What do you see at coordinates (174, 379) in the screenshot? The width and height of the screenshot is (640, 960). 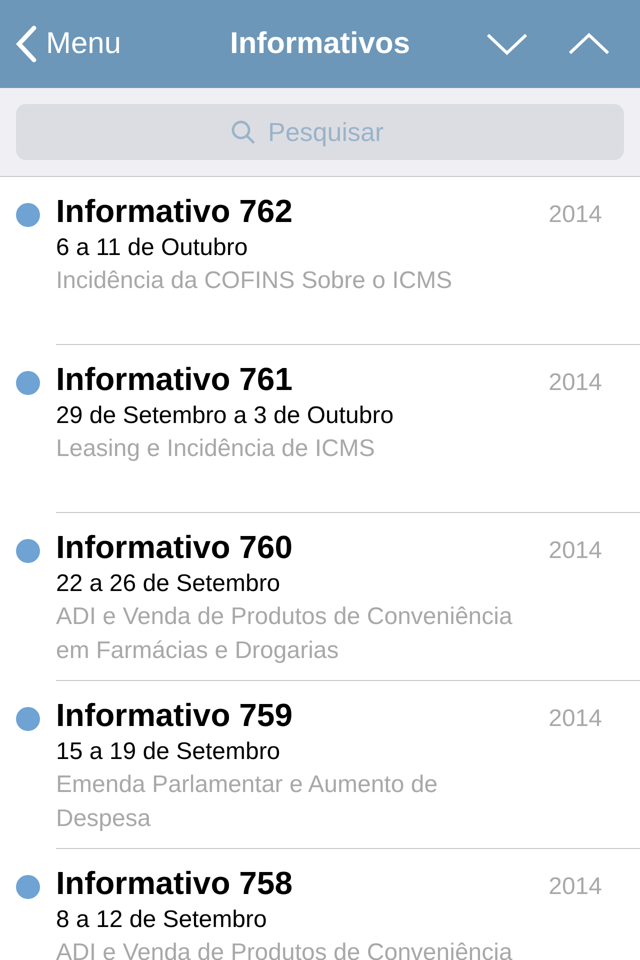 I see `item-title: Informativo 761` at bounding box center [174, 379].